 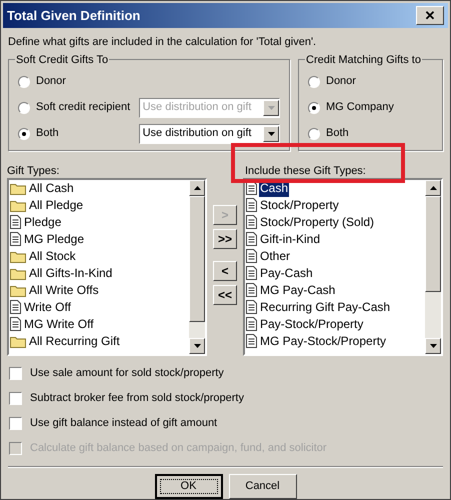 I want to click on list-label: Include these Gift Types:, so click(x=305, y=171).